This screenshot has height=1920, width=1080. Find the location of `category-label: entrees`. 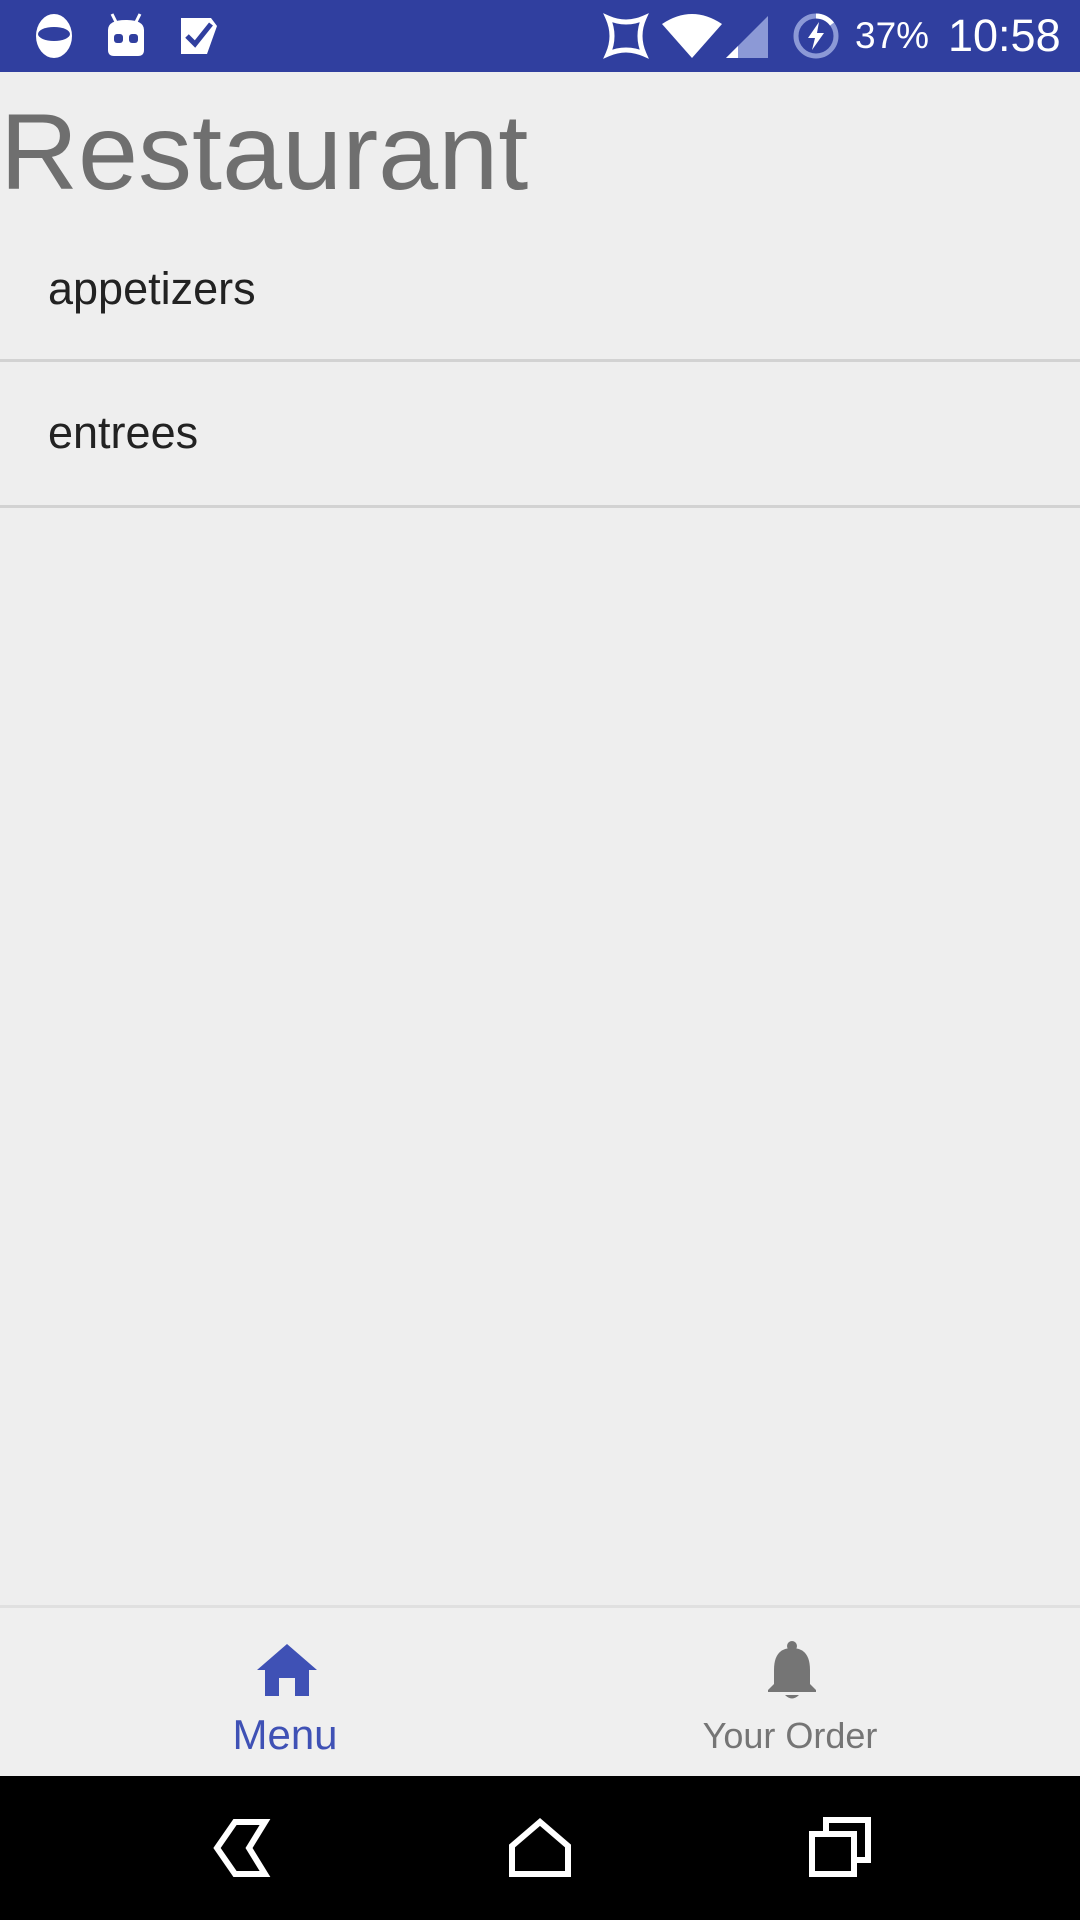

category-label: entrees is located at coordinates (123, 432).